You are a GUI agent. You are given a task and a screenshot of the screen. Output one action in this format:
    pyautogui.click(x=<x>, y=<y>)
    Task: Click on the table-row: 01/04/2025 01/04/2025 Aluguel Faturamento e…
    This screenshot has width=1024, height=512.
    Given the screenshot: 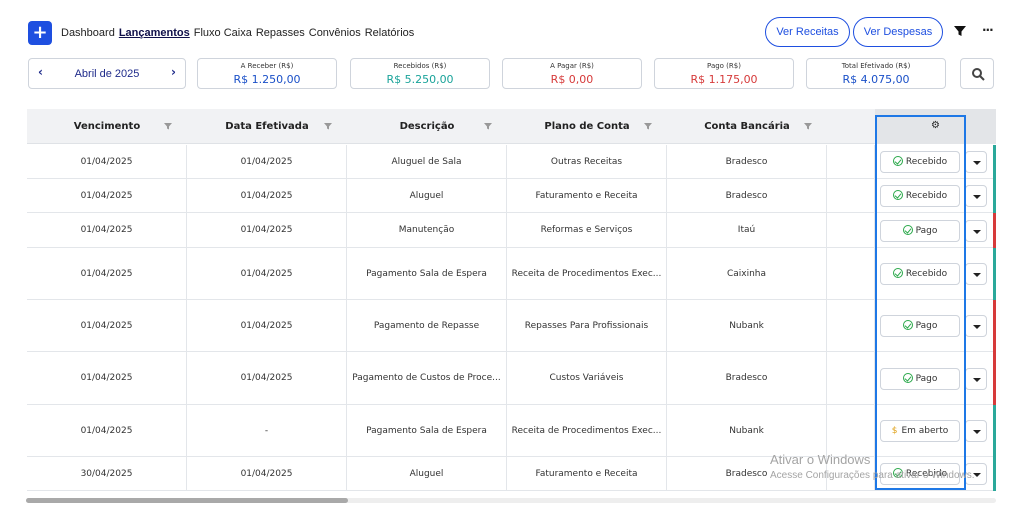 What is the action you would take?
    pyautogui.click(x=511, y=196)
    